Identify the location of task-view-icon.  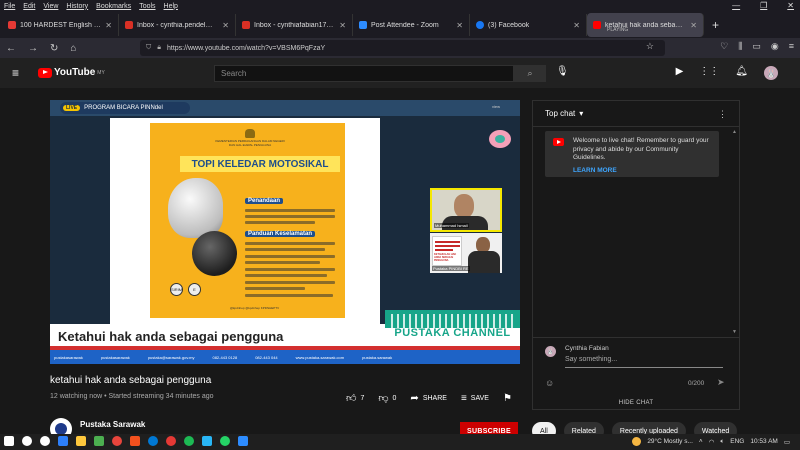
(63, 441).